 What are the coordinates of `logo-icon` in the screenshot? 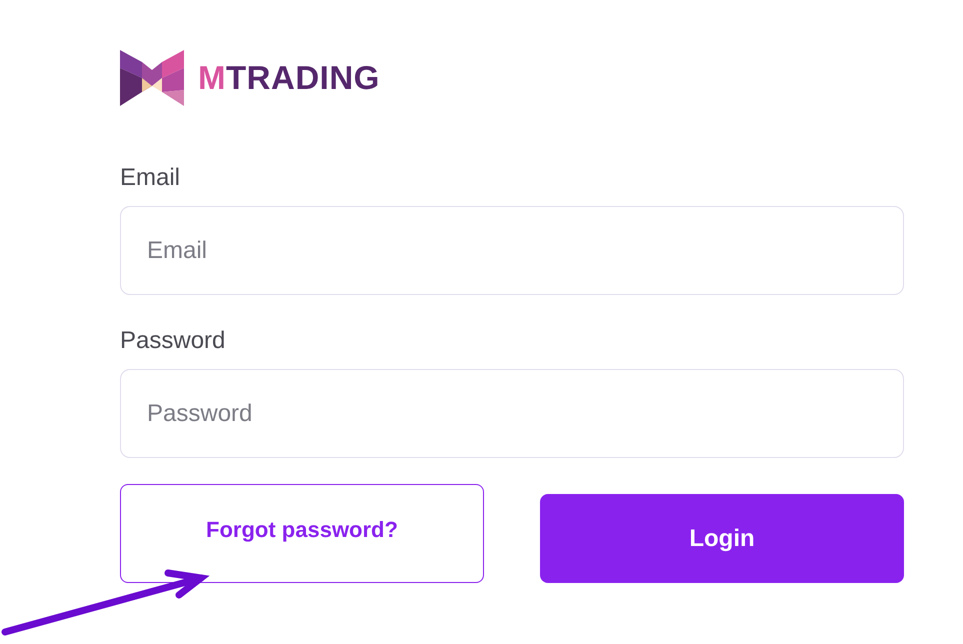 It's located at (152, 78).